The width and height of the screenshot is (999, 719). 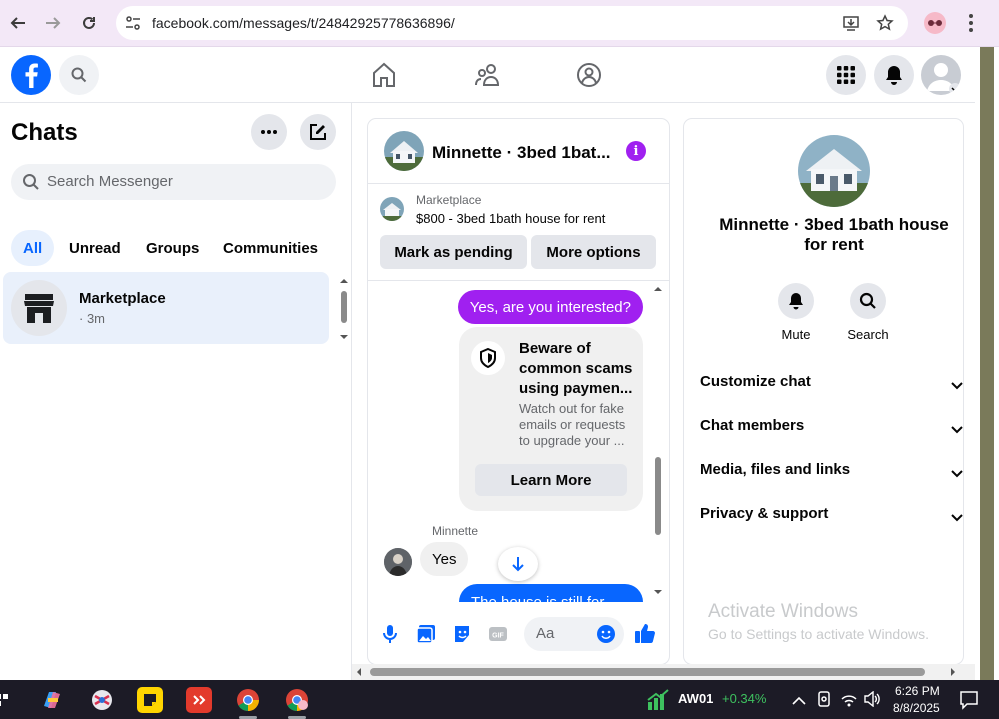 What do you see at coordinates (636, 151) in the screenshot?
I see `conversation-info-icon: i` at bounding box center [636, 151].